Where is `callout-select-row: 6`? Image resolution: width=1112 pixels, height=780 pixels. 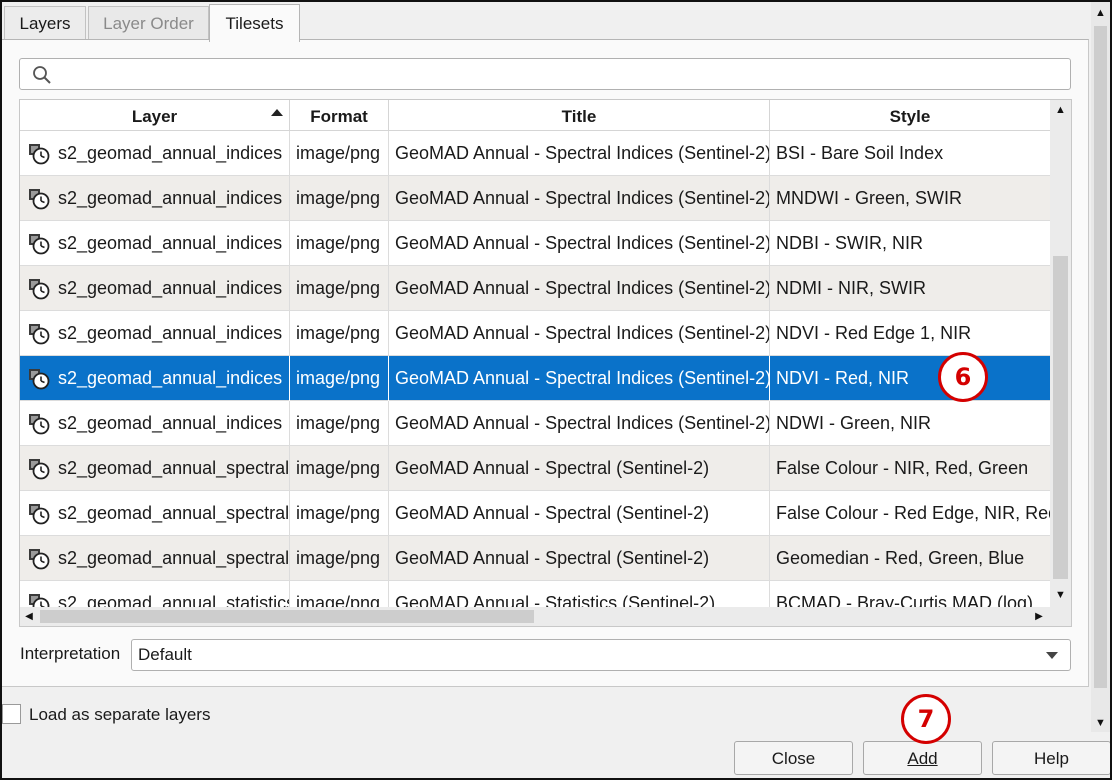
callout-select-row: 6 is located at coordinates (963, 377).